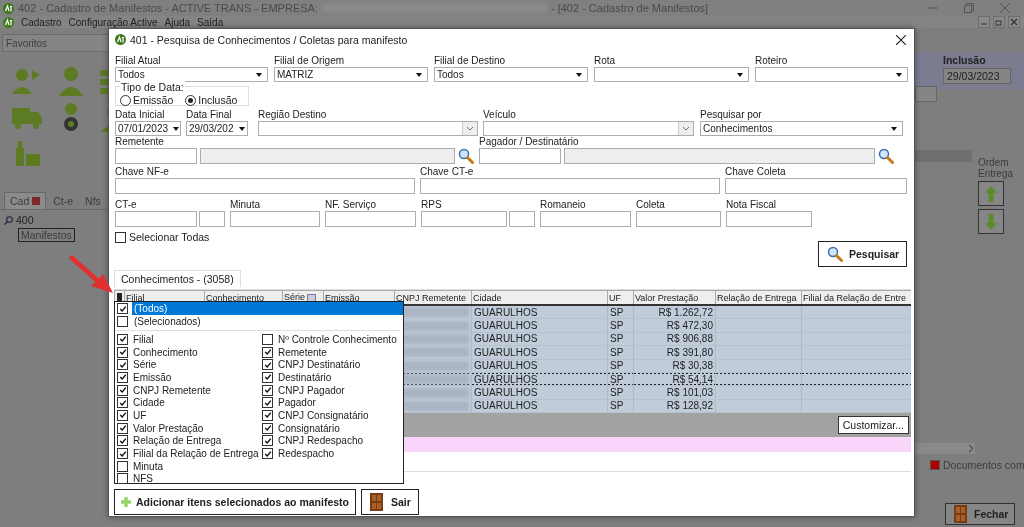 Image resolution: width=1024 pixels, height=527 pixels. Describe the element at coordinates (351, 74) in the screenshot. I see `dropdown: MATRIZ` at that location.